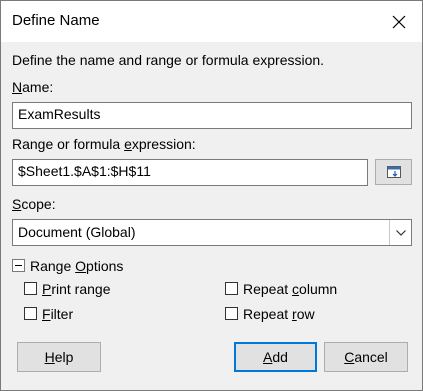  Describe the element at coordinates (231, 313) in the screenshot. I see `repeat-row-checkbox` at that location.